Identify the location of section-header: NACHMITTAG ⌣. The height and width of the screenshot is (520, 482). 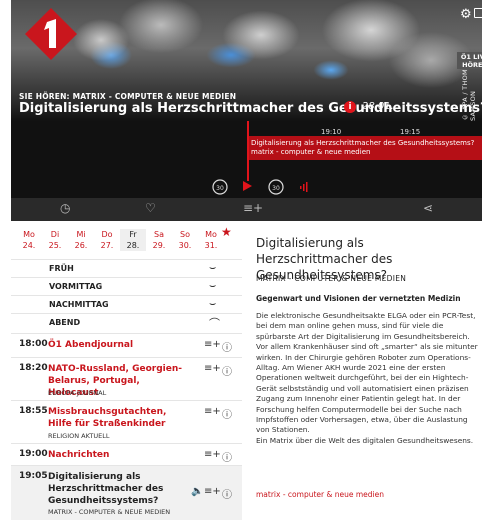
(126, 304).